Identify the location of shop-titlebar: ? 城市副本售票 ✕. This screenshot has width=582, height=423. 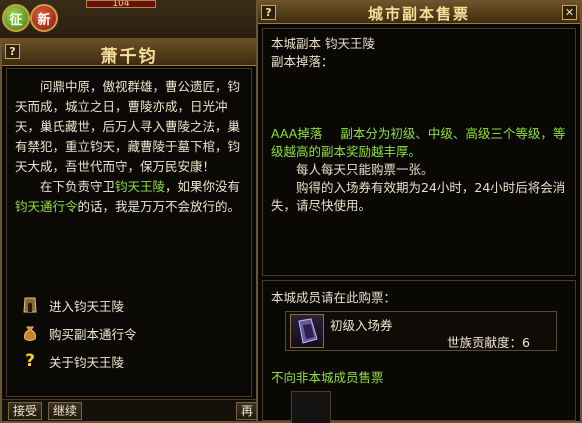
(419, 13).